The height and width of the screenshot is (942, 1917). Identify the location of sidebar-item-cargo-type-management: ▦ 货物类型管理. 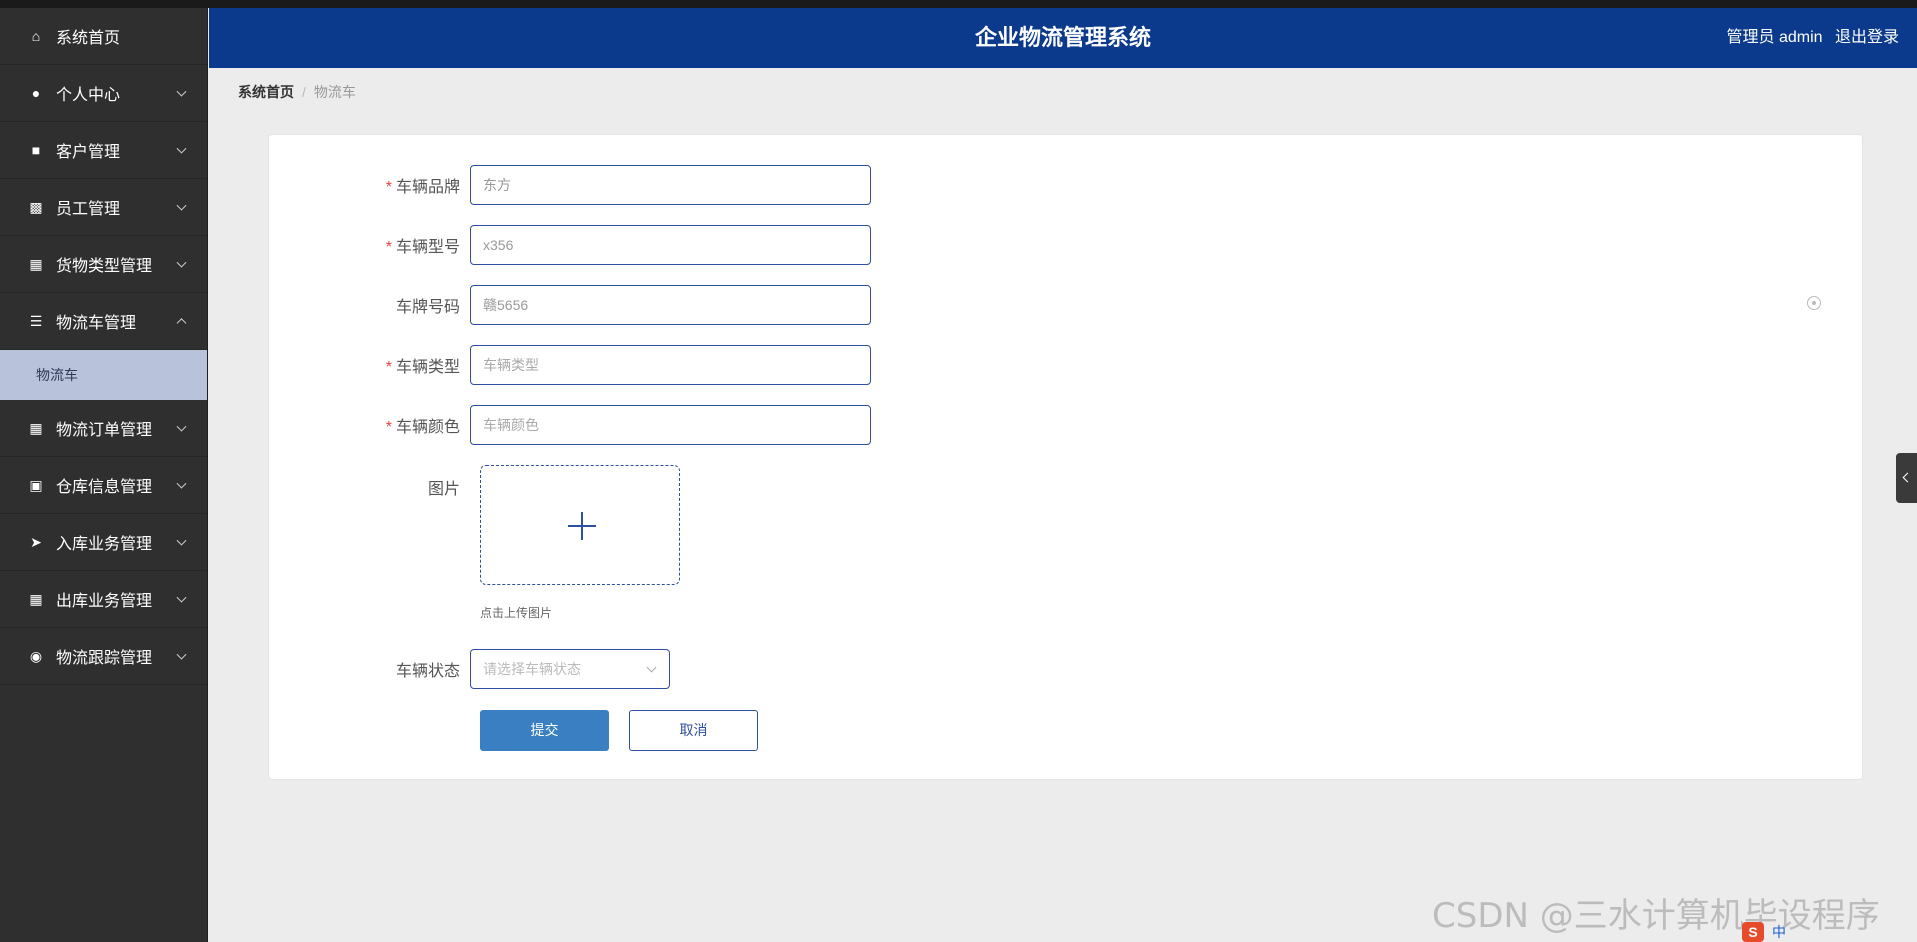
(103, 264).